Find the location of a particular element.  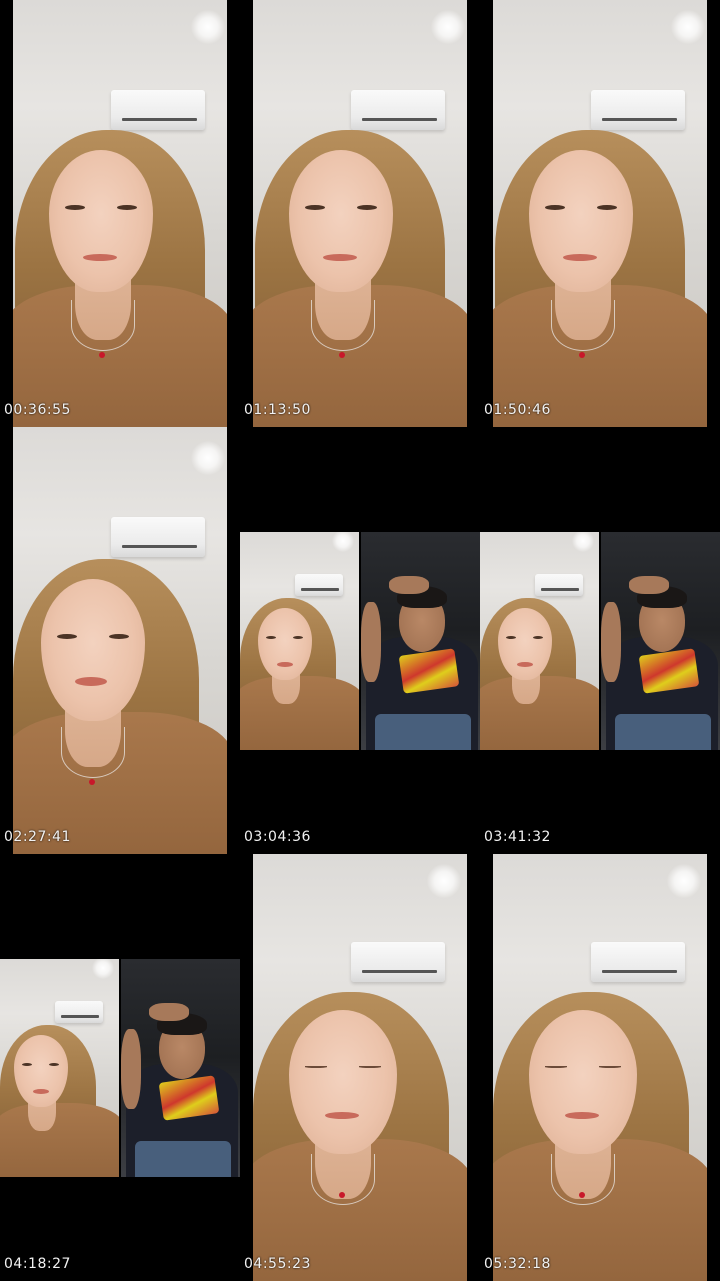

thumbnail-6: 03:41:32 is located at coordinates (600, 640).